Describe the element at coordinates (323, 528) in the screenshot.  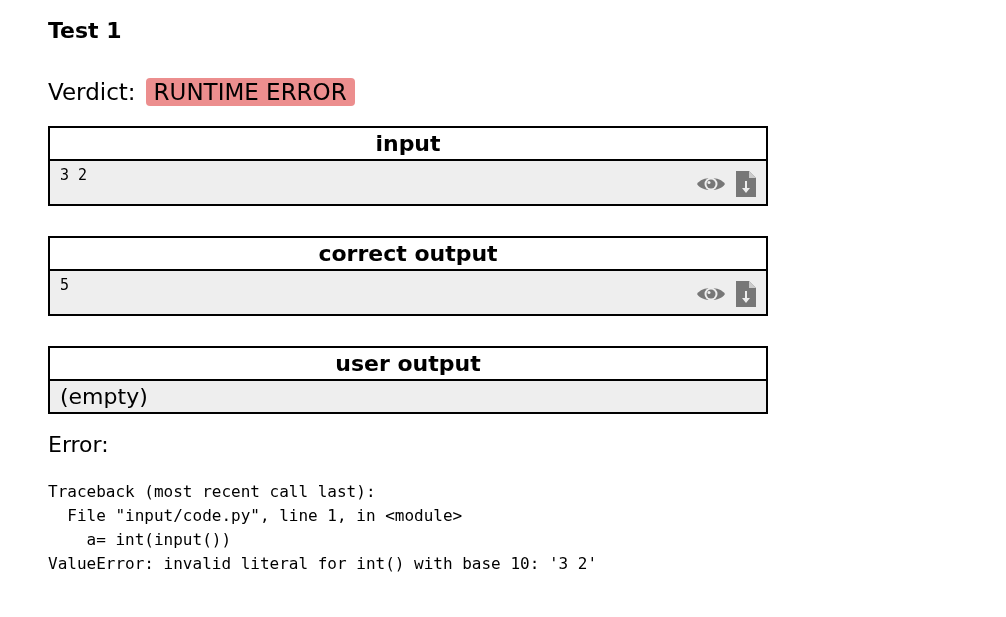
I see `traceback-text: Traceback (most recent call last): File "input/code.py", line 1, in <module> a= int(input()) ValueError: invalid literal for int() with base 10: '3 2'` at that location.